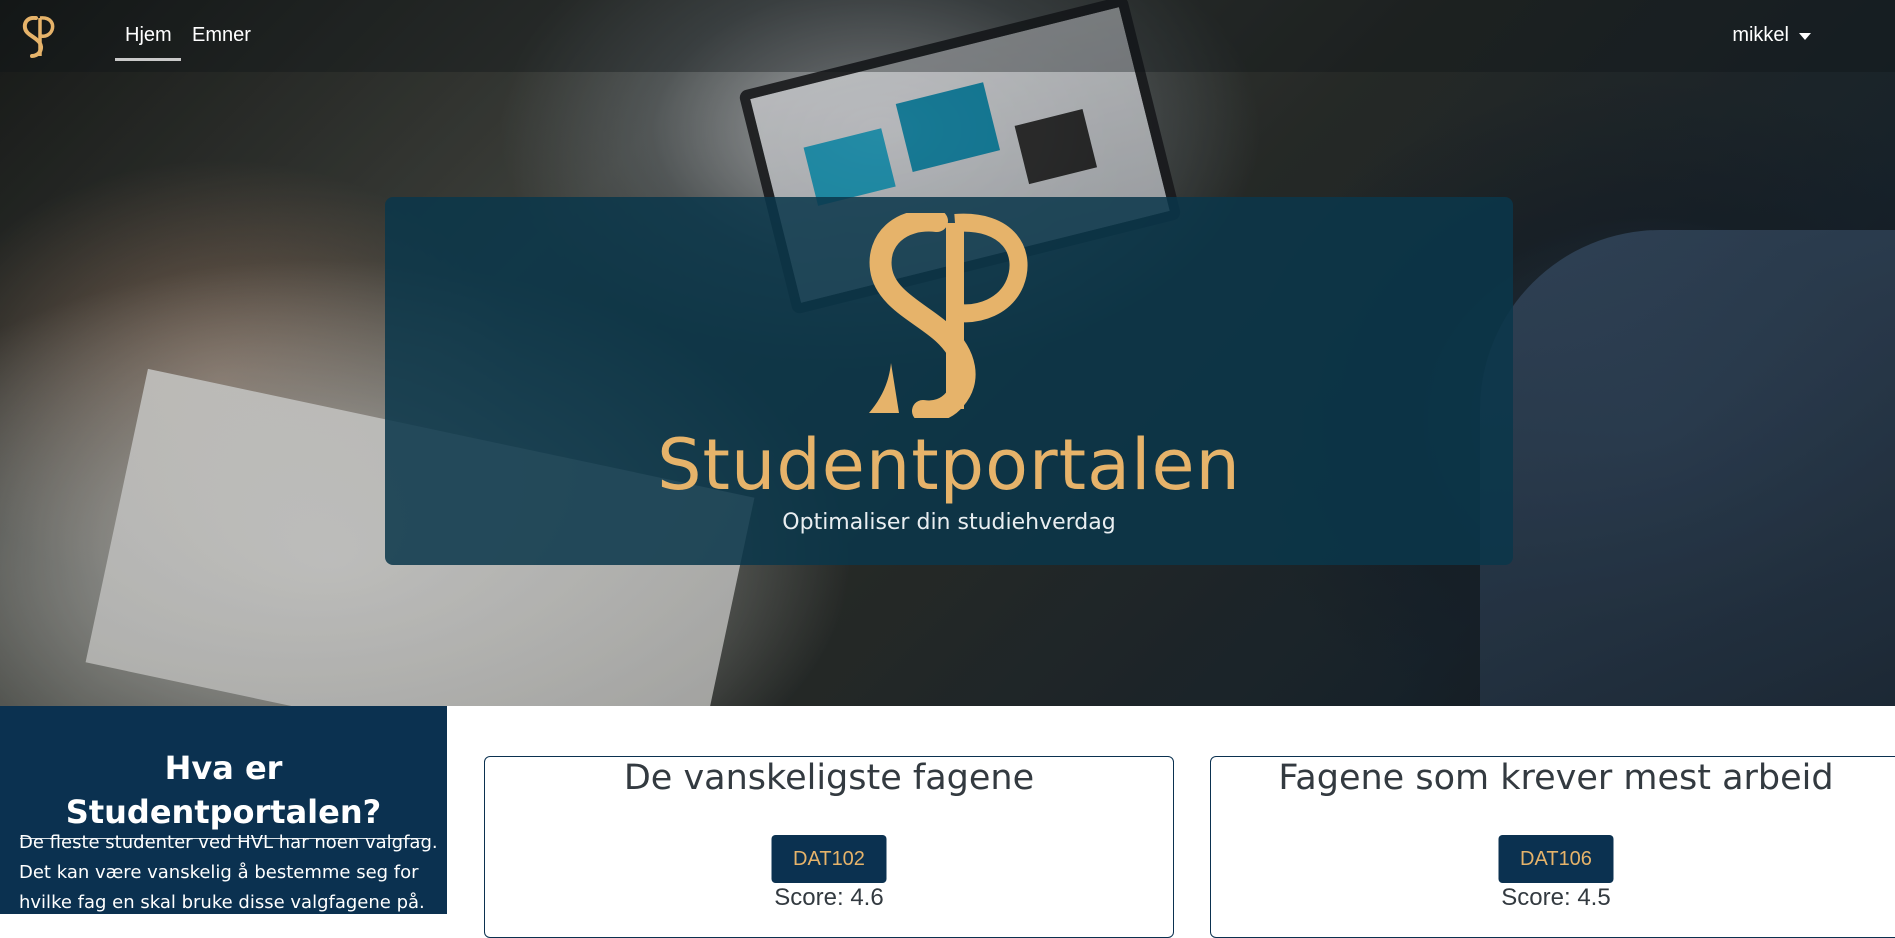 This screenshot has height=938, width=1895. Describe the element at coordinates (1760, 35) in the screenshot. I see `user-name: mikkel` at that location.